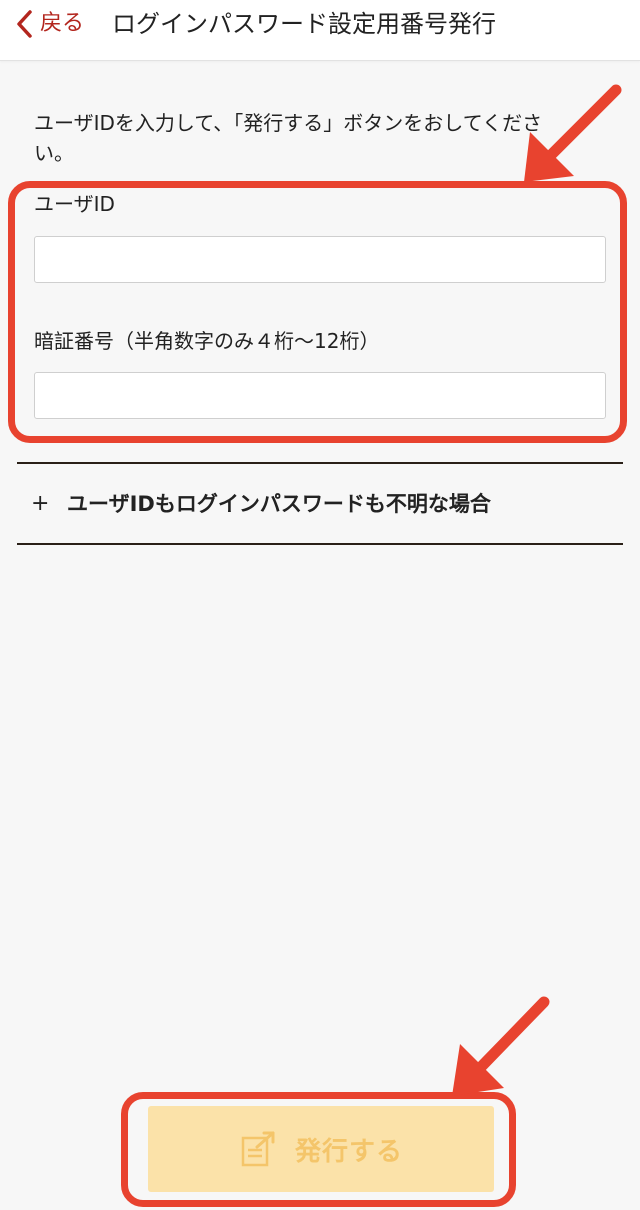 This screenshot has width=640, height=1210. Describe the element at coordinates (320, 544) in the screenshot. I see `divider-bottom` at that location.